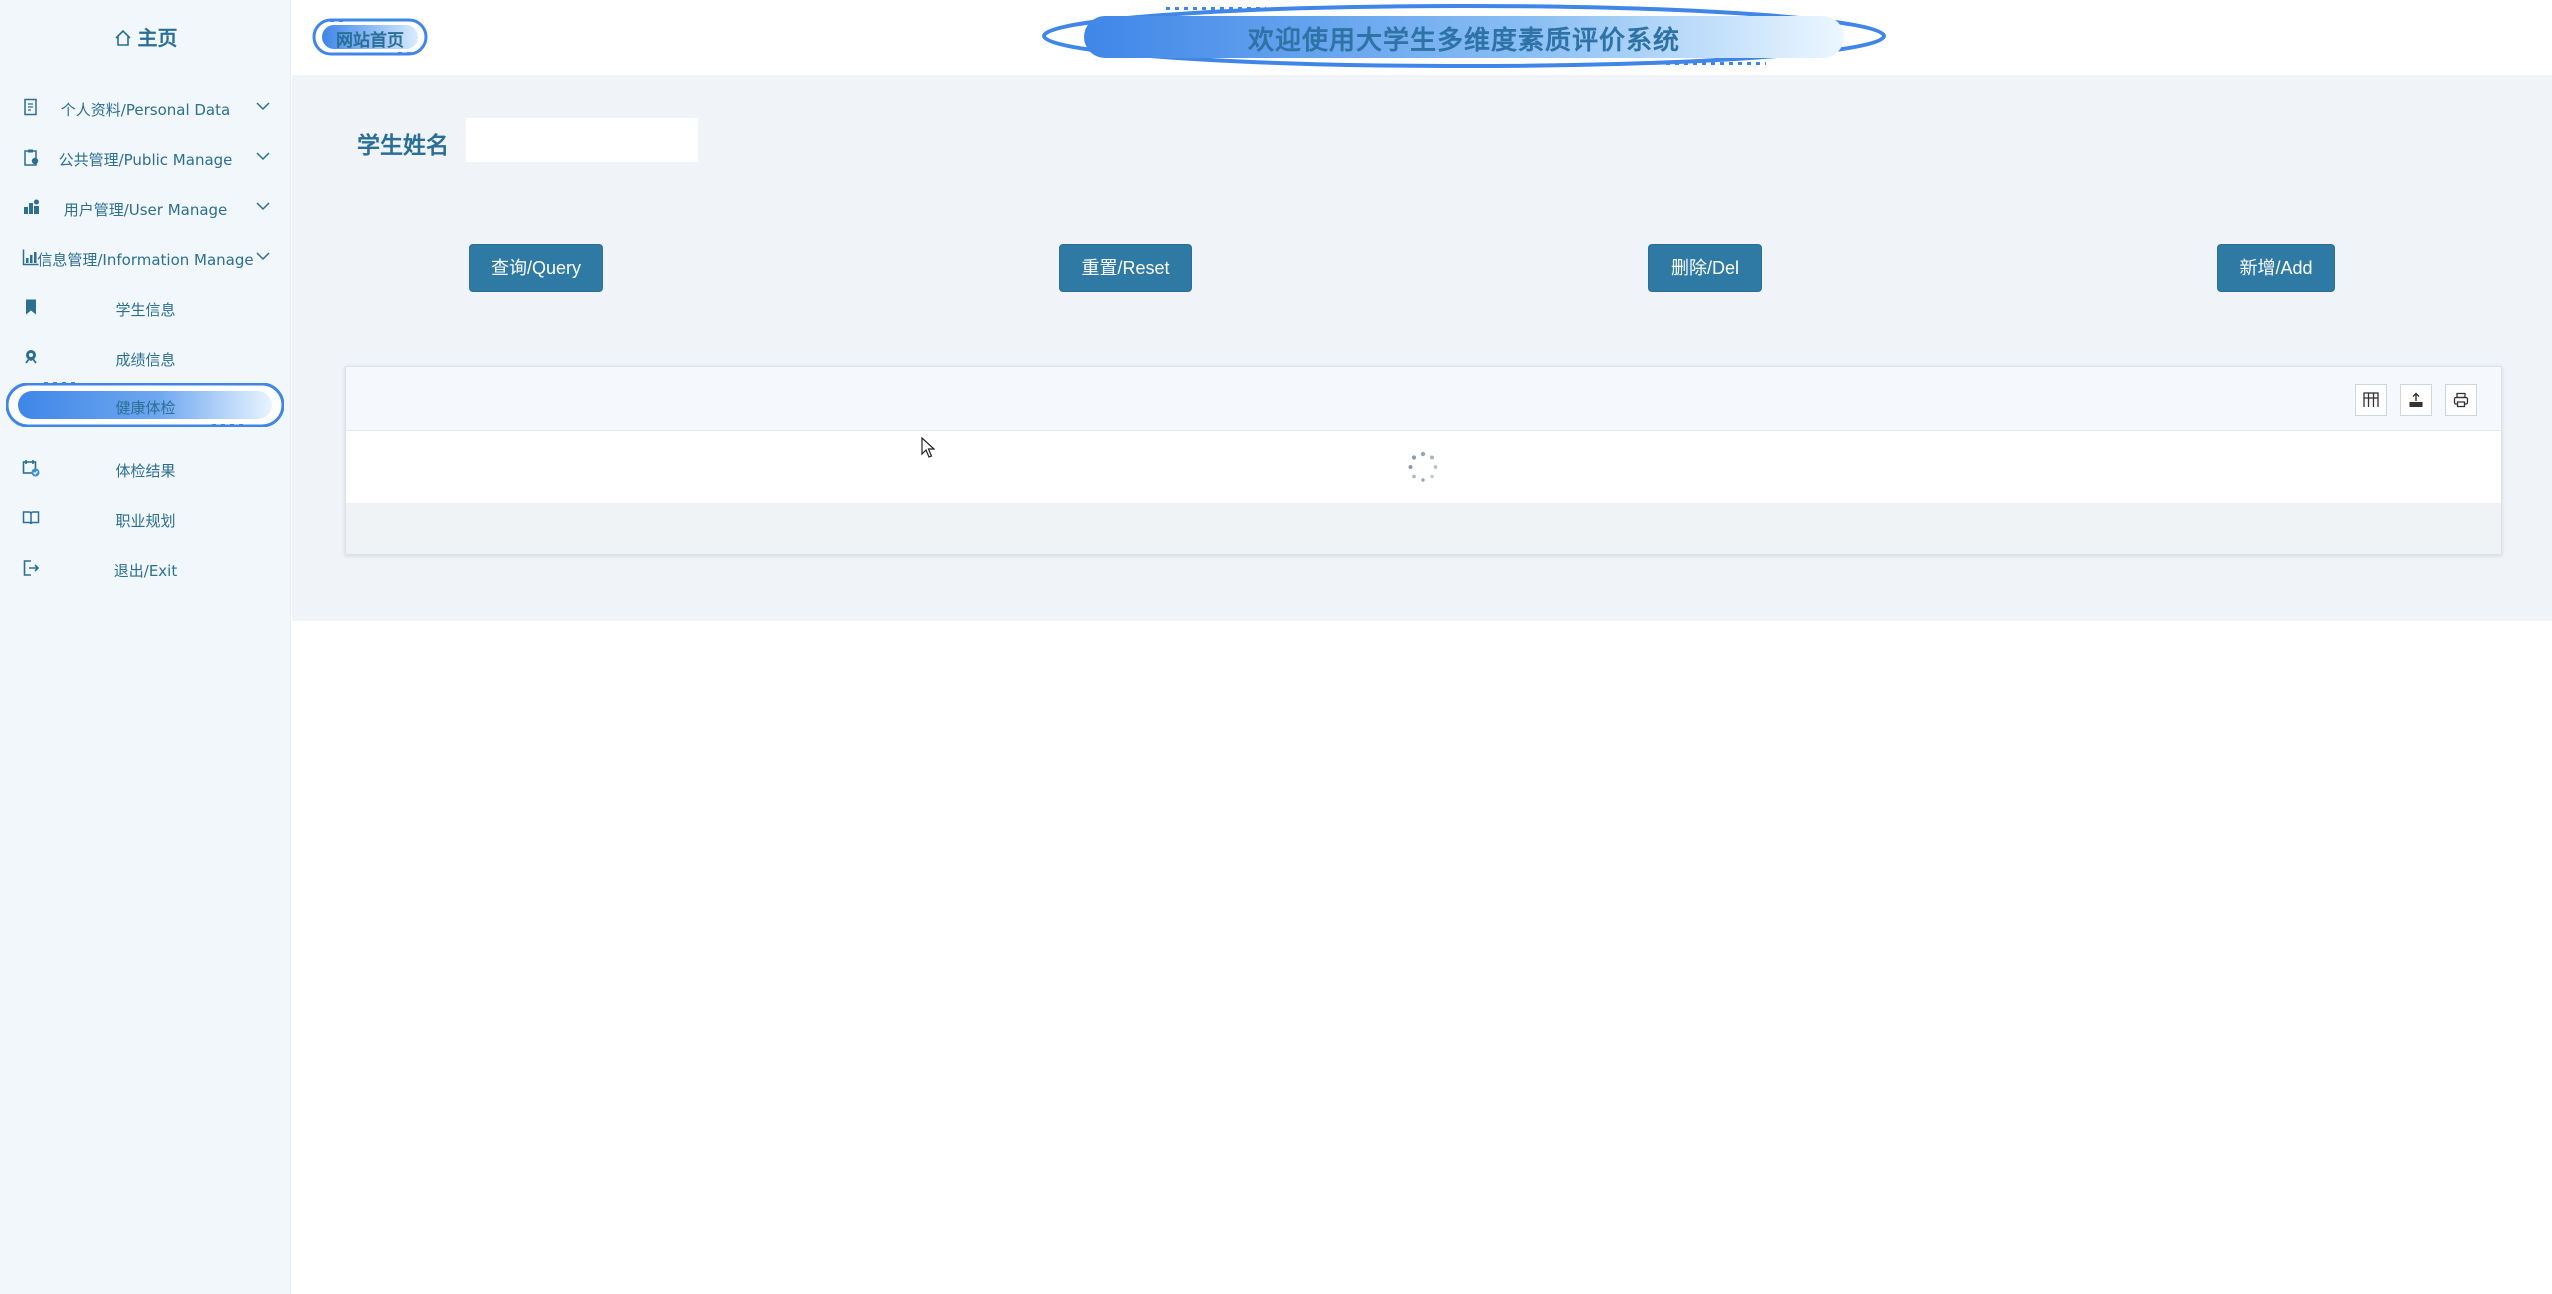 The width and height of the screenshot is (2552, 1294). I want to click on sidebar-home: 主页, so click(145, 36).